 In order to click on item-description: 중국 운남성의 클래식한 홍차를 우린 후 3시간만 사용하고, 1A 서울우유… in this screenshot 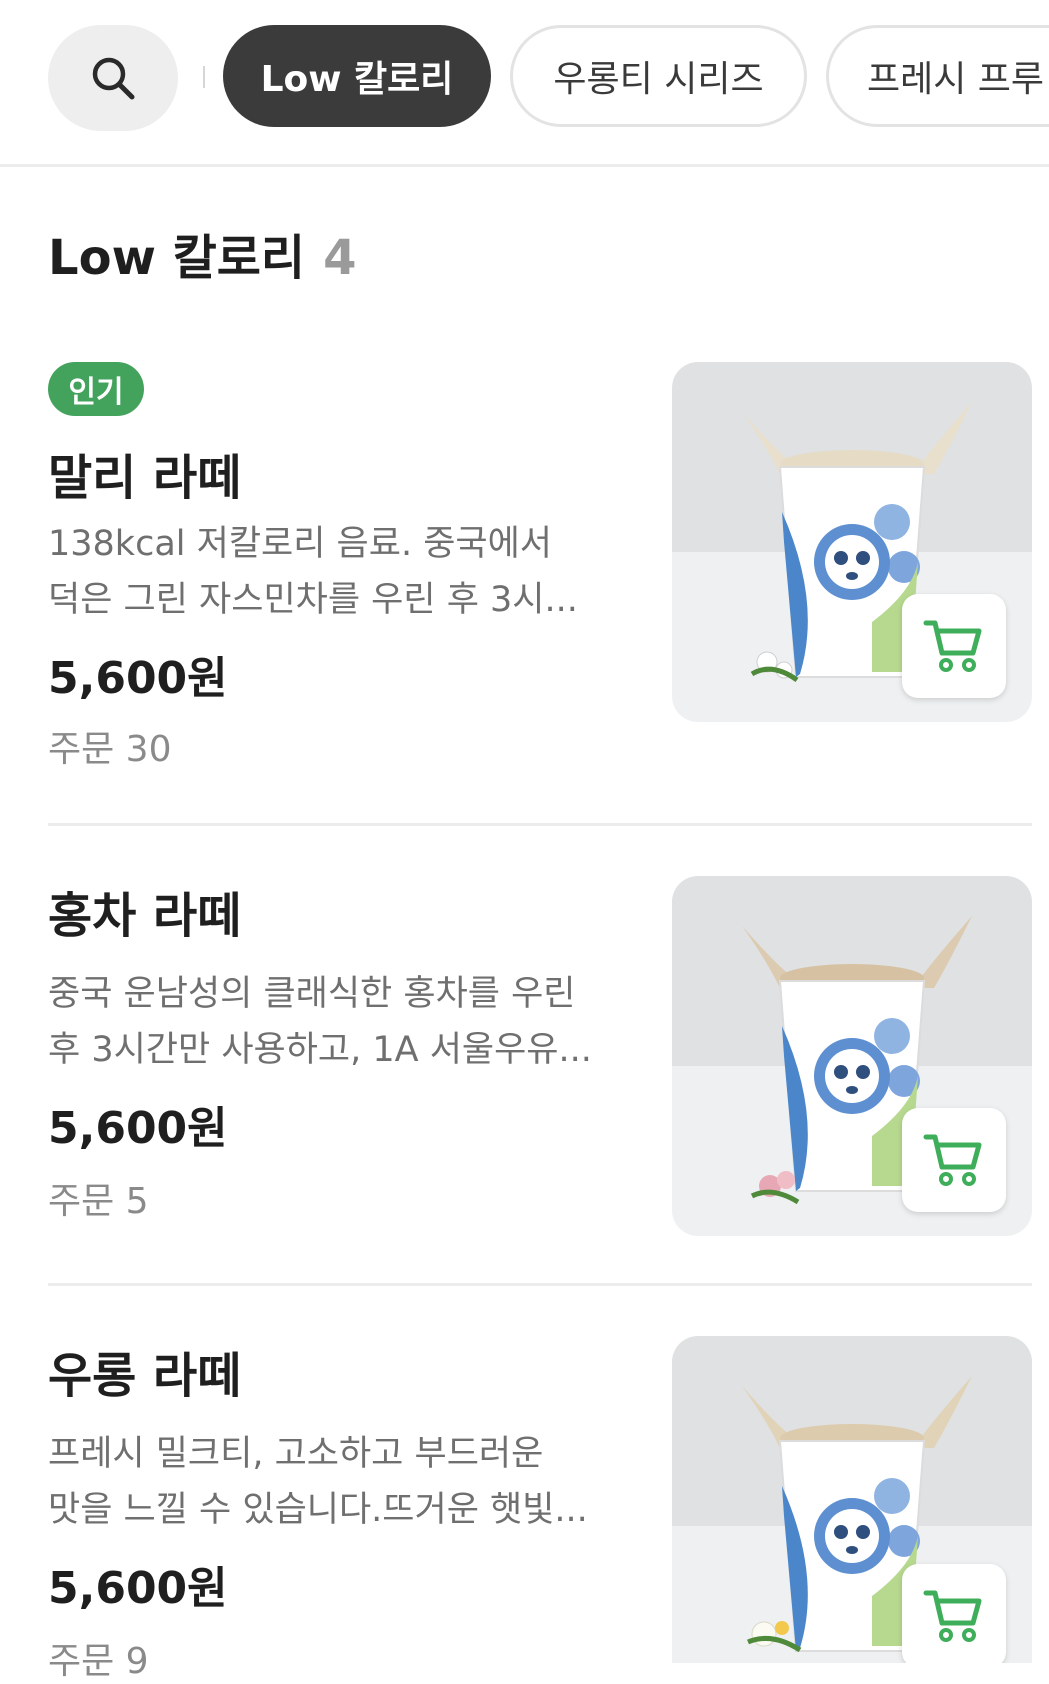, I will do `click(338, 1022)`.